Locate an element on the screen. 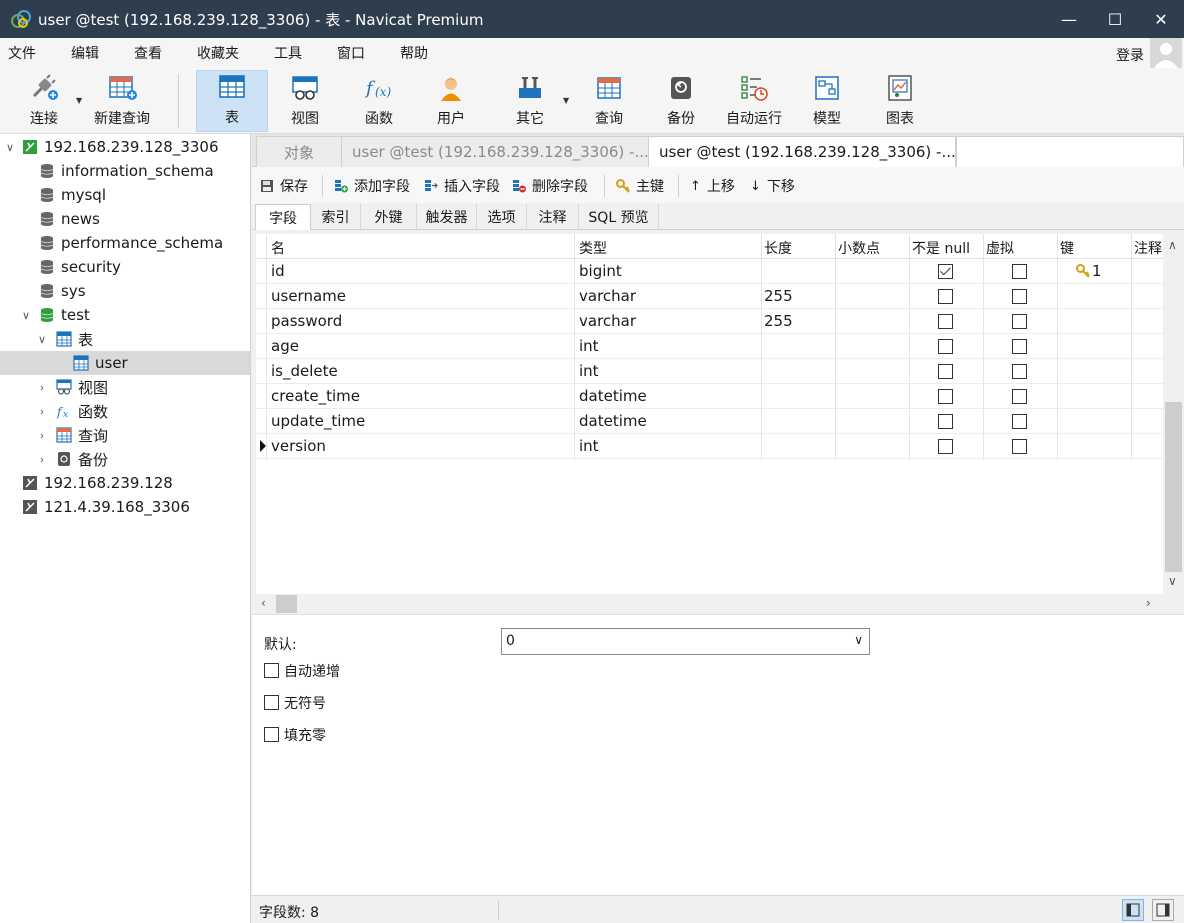 The image size is (1184, 923). move-up-button: ↑ 上移 is located at coordinates (712, 186).